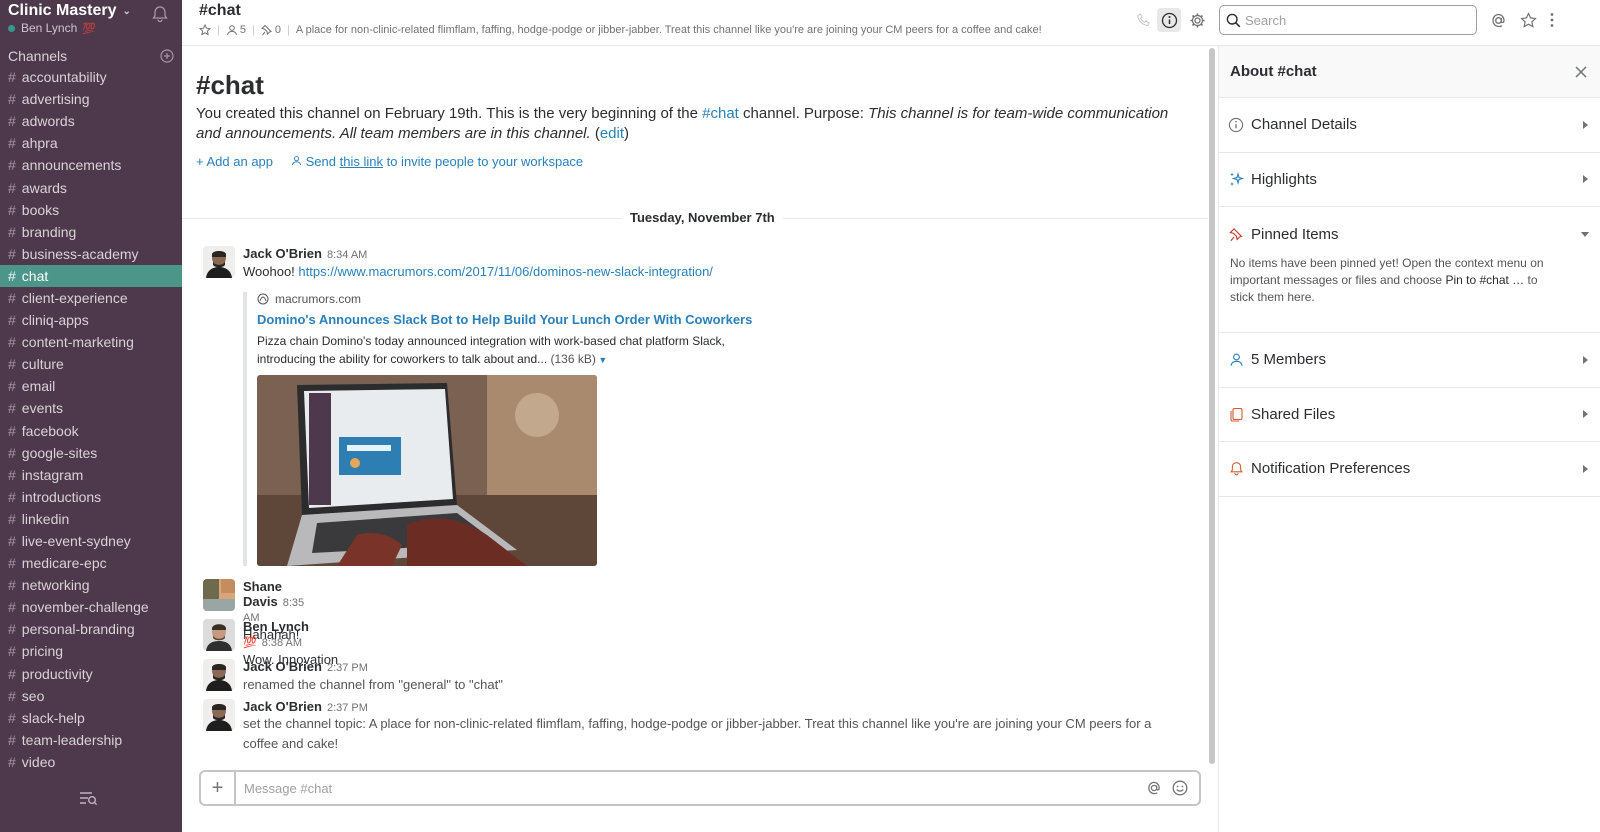 Image resolution: width=1600 pixels, height=832 pixels. Describe the element at coordinates (262, 594) in the screenshot. I see `message-author: Shane Davis` at that location.